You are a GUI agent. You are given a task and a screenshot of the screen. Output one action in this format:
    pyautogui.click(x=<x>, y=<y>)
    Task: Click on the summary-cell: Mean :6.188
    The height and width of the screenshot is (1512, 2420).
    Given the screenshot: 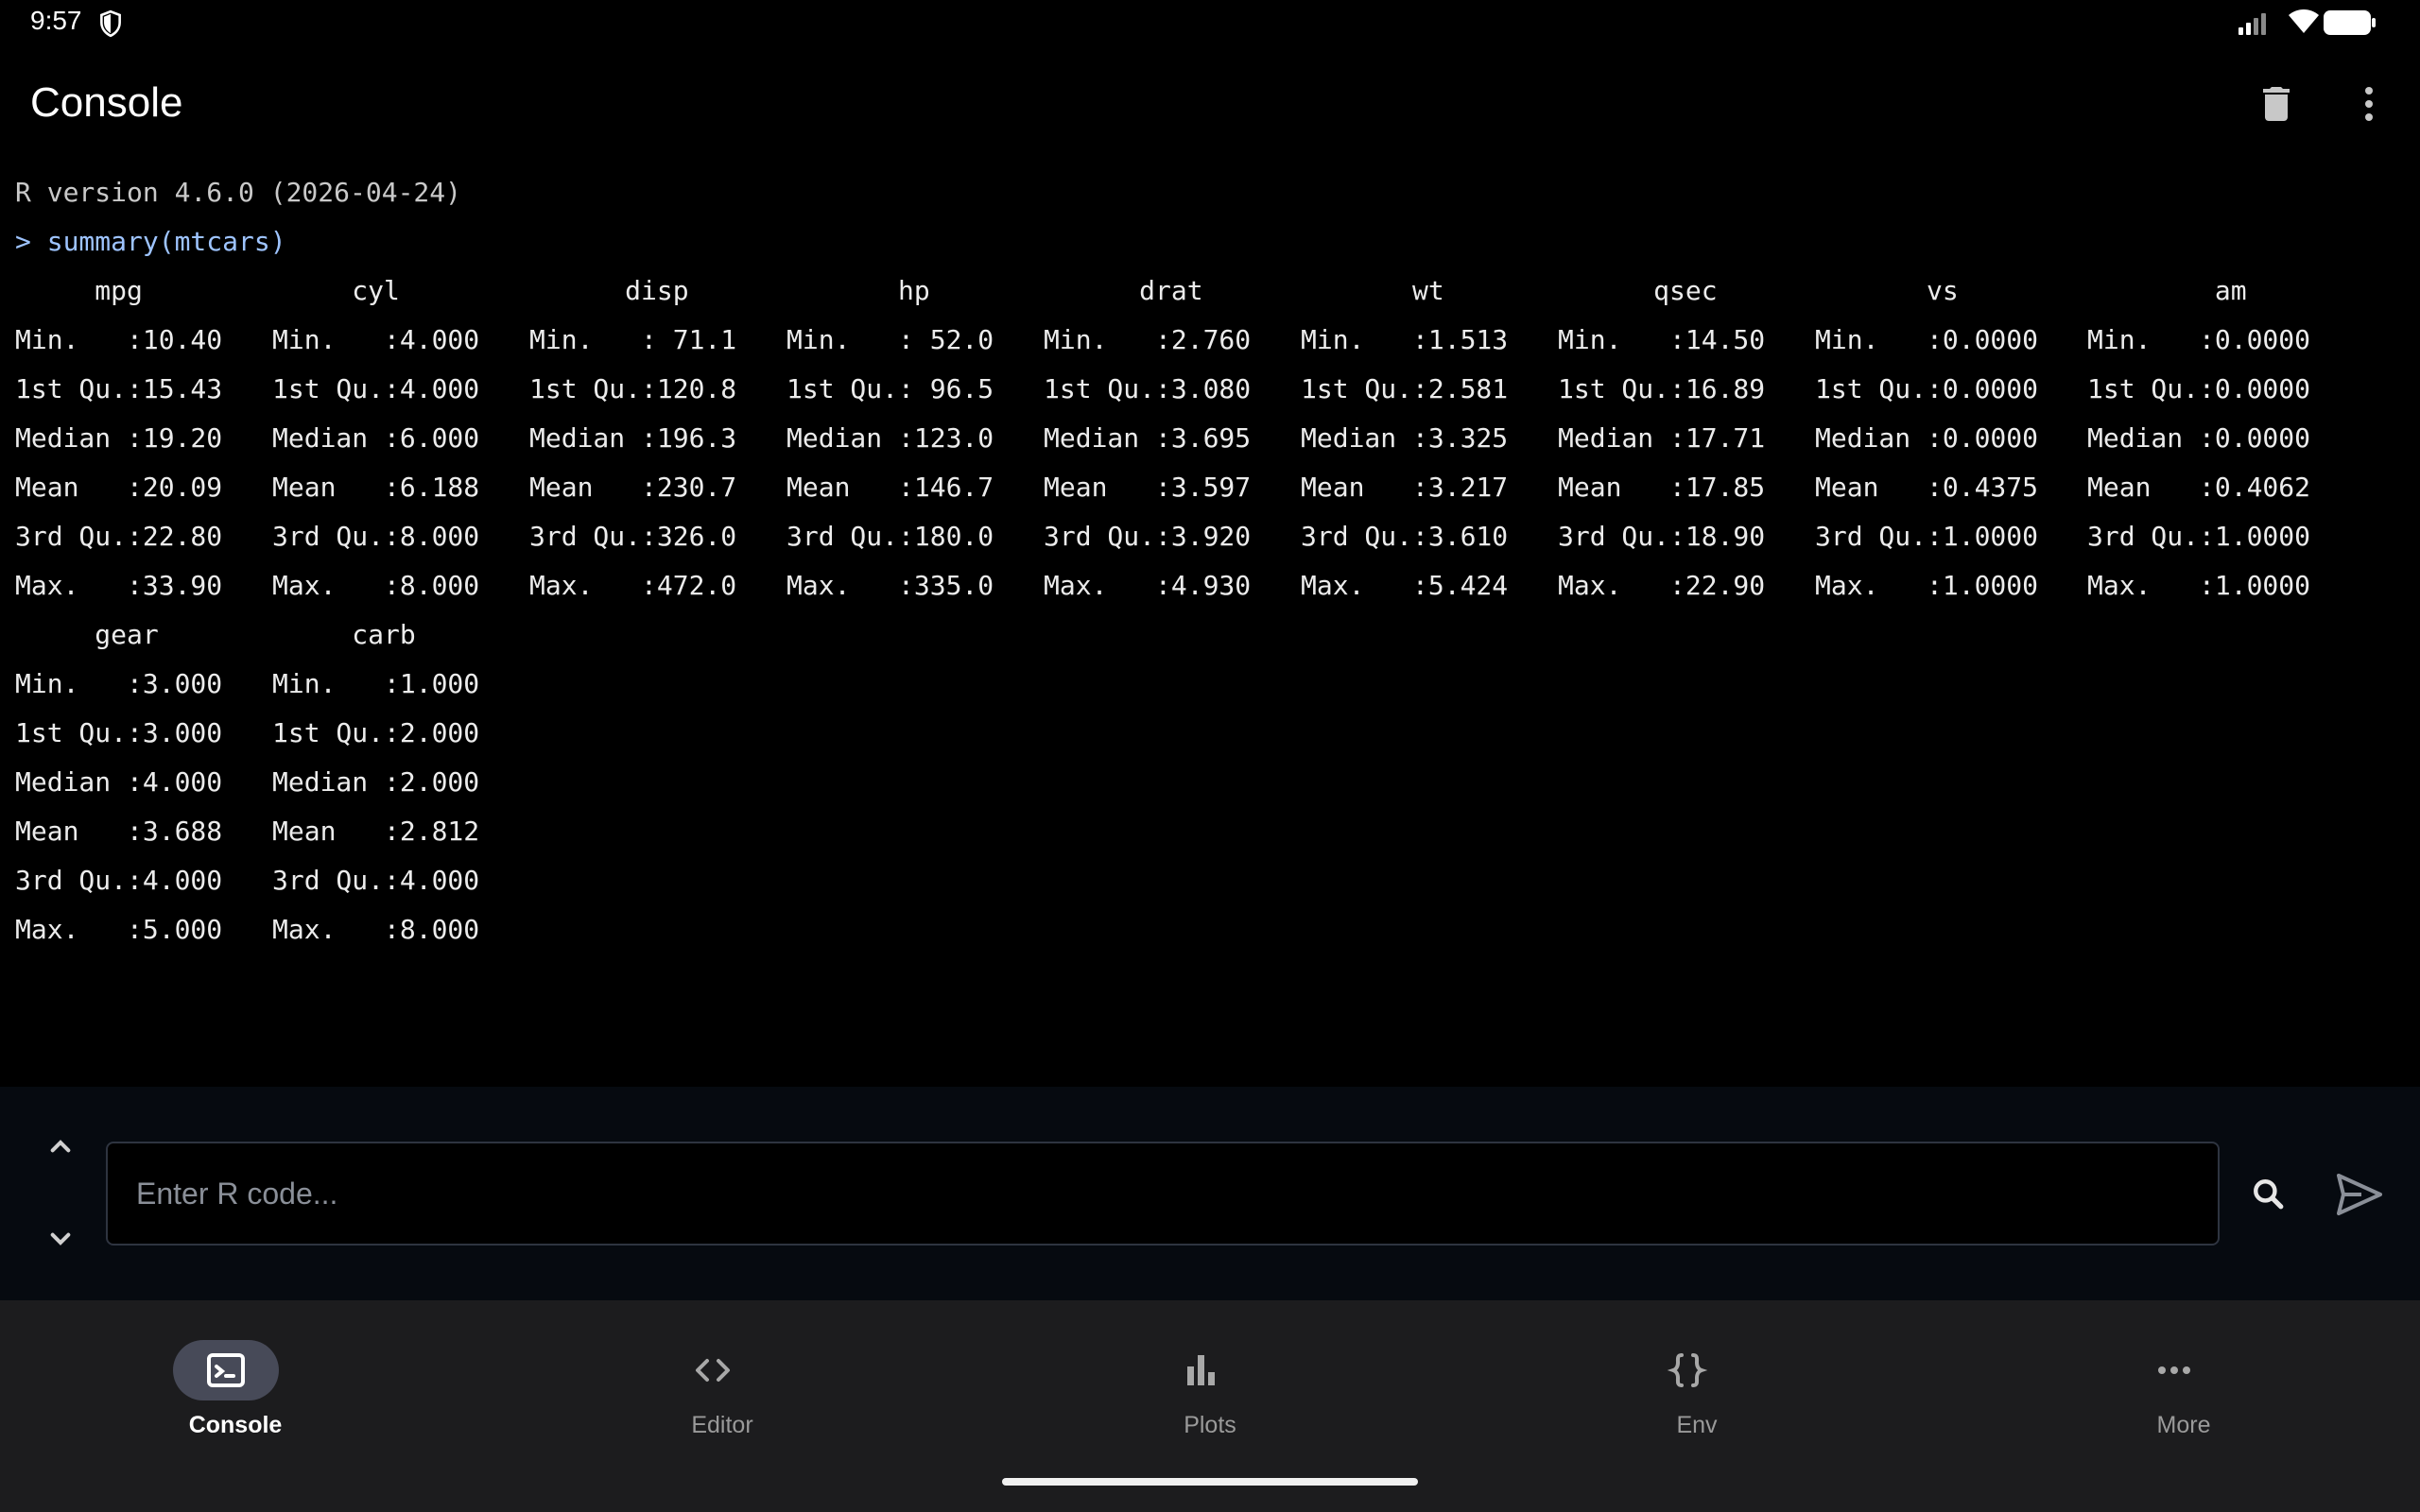 What is the action you would take?
    pyautogui.click(x=376, y=487)
    